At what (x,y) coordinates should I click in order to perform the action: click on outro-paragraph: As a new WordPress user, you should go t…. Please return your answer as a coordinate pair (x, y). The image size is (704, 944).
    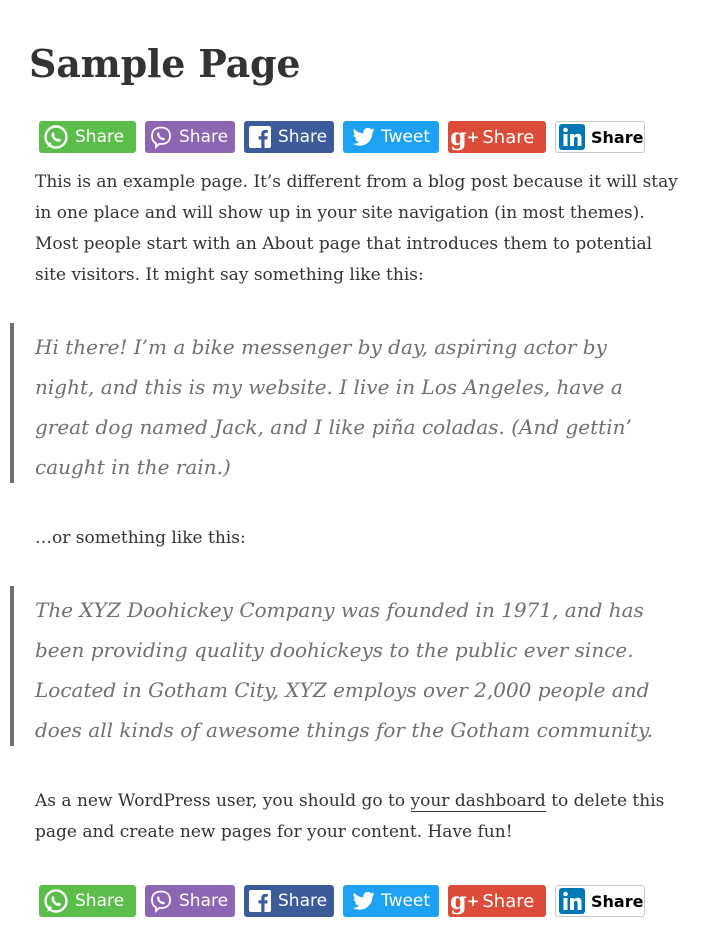
    Looking at the image, I should click on (357, 817).